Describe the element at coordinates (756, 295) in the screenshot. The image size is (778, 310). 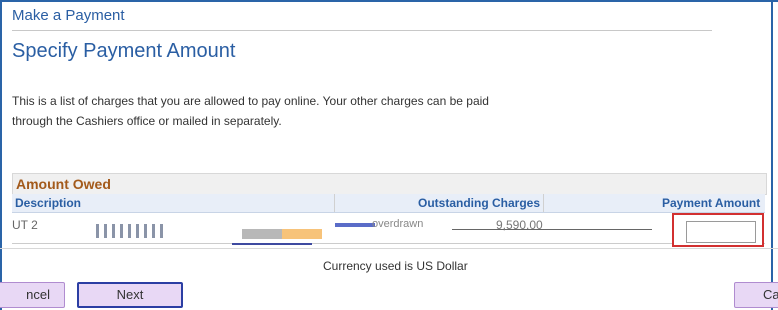
I see `cancel-button-right: Can` at that location.